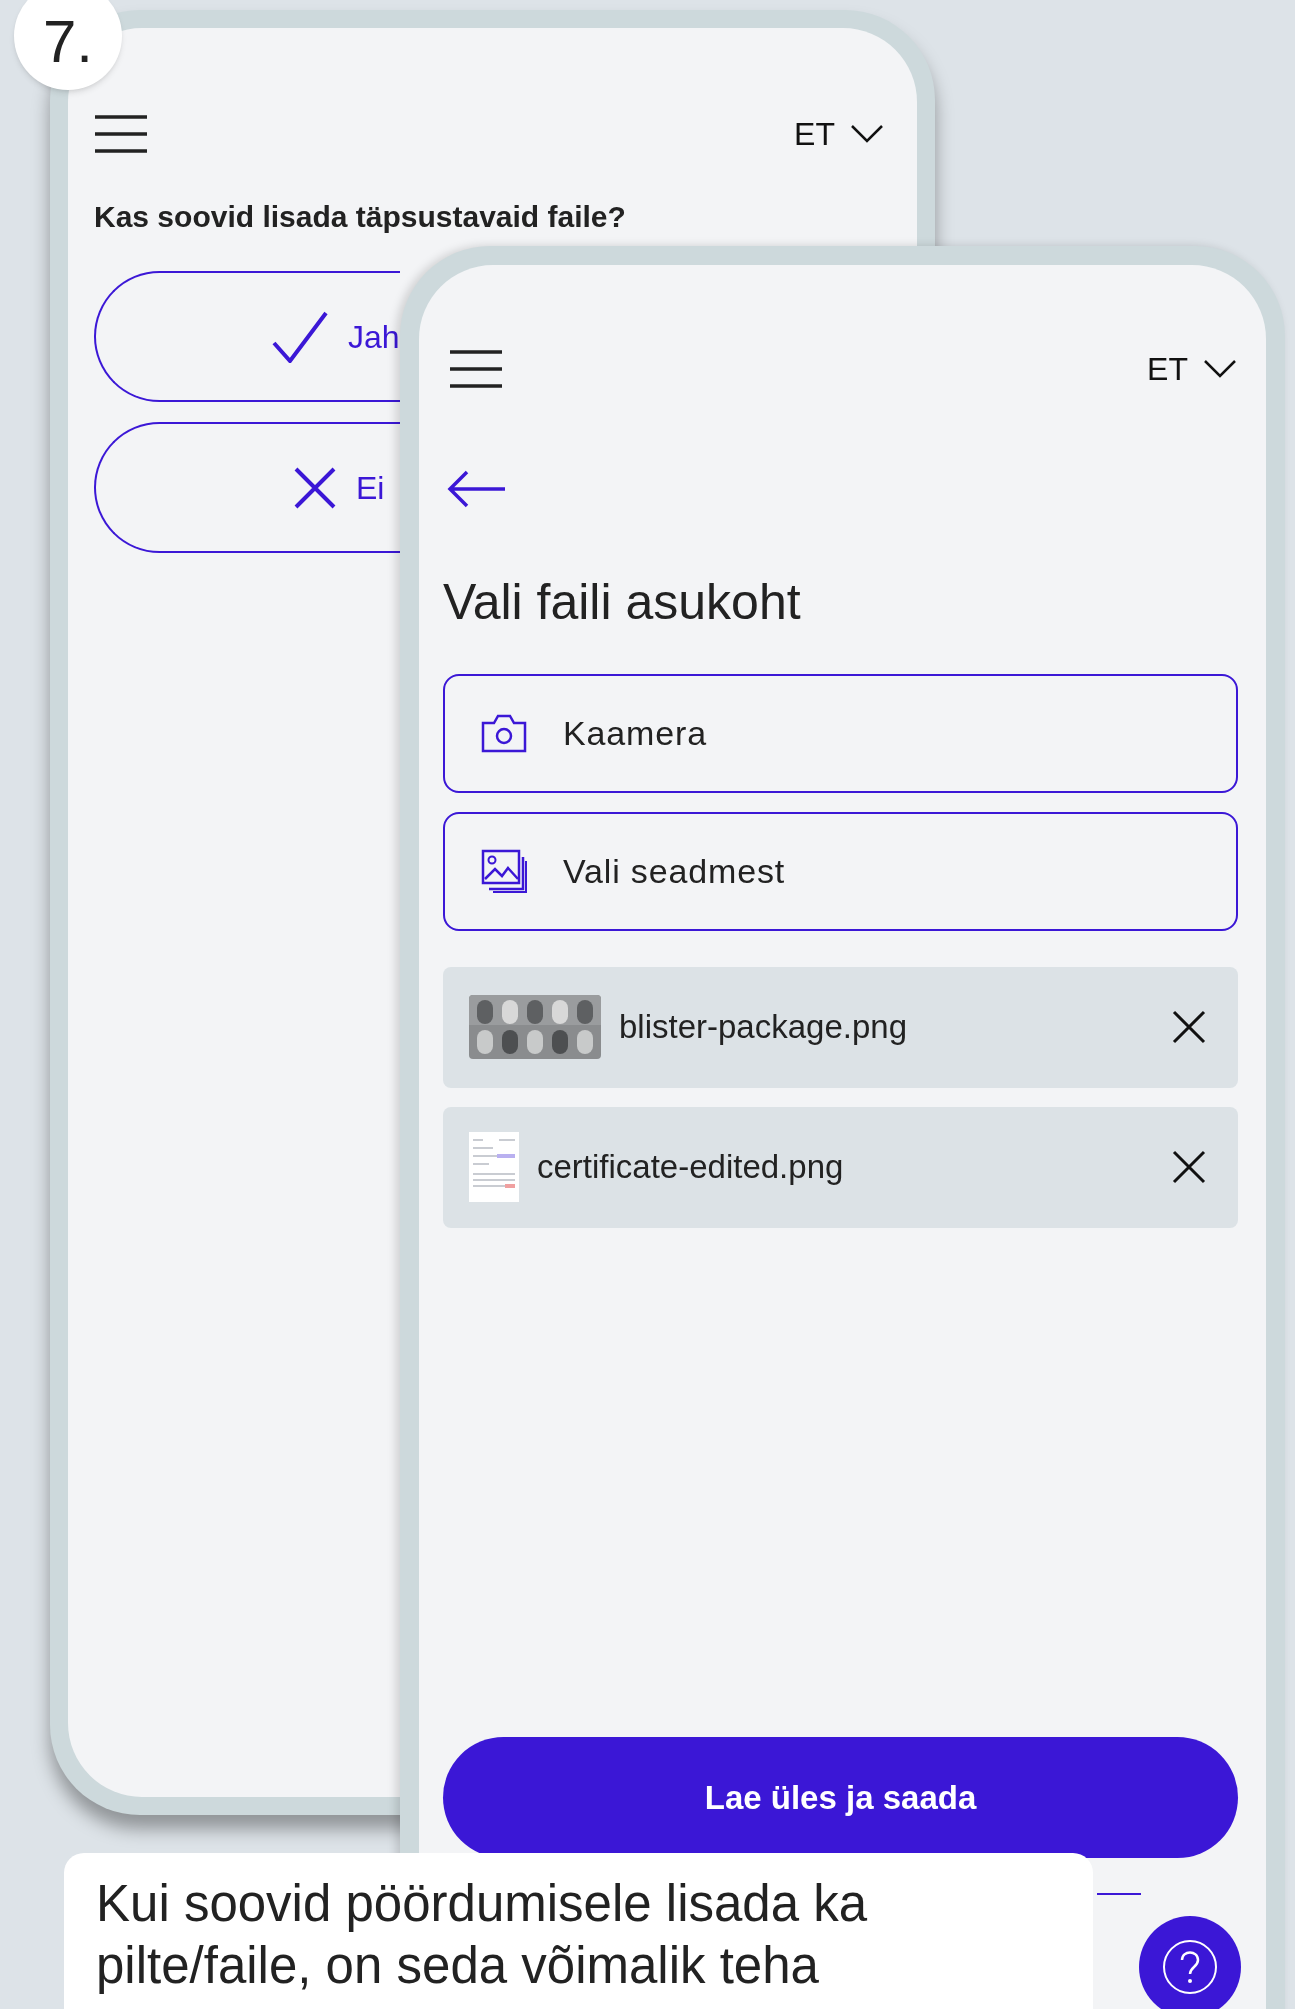 The image size is (1295, 2009). What do you see at coordinates (763, 1027) in the screenshot?
I see `file-name: blister-package.png` at bounding box center [763, 1027].